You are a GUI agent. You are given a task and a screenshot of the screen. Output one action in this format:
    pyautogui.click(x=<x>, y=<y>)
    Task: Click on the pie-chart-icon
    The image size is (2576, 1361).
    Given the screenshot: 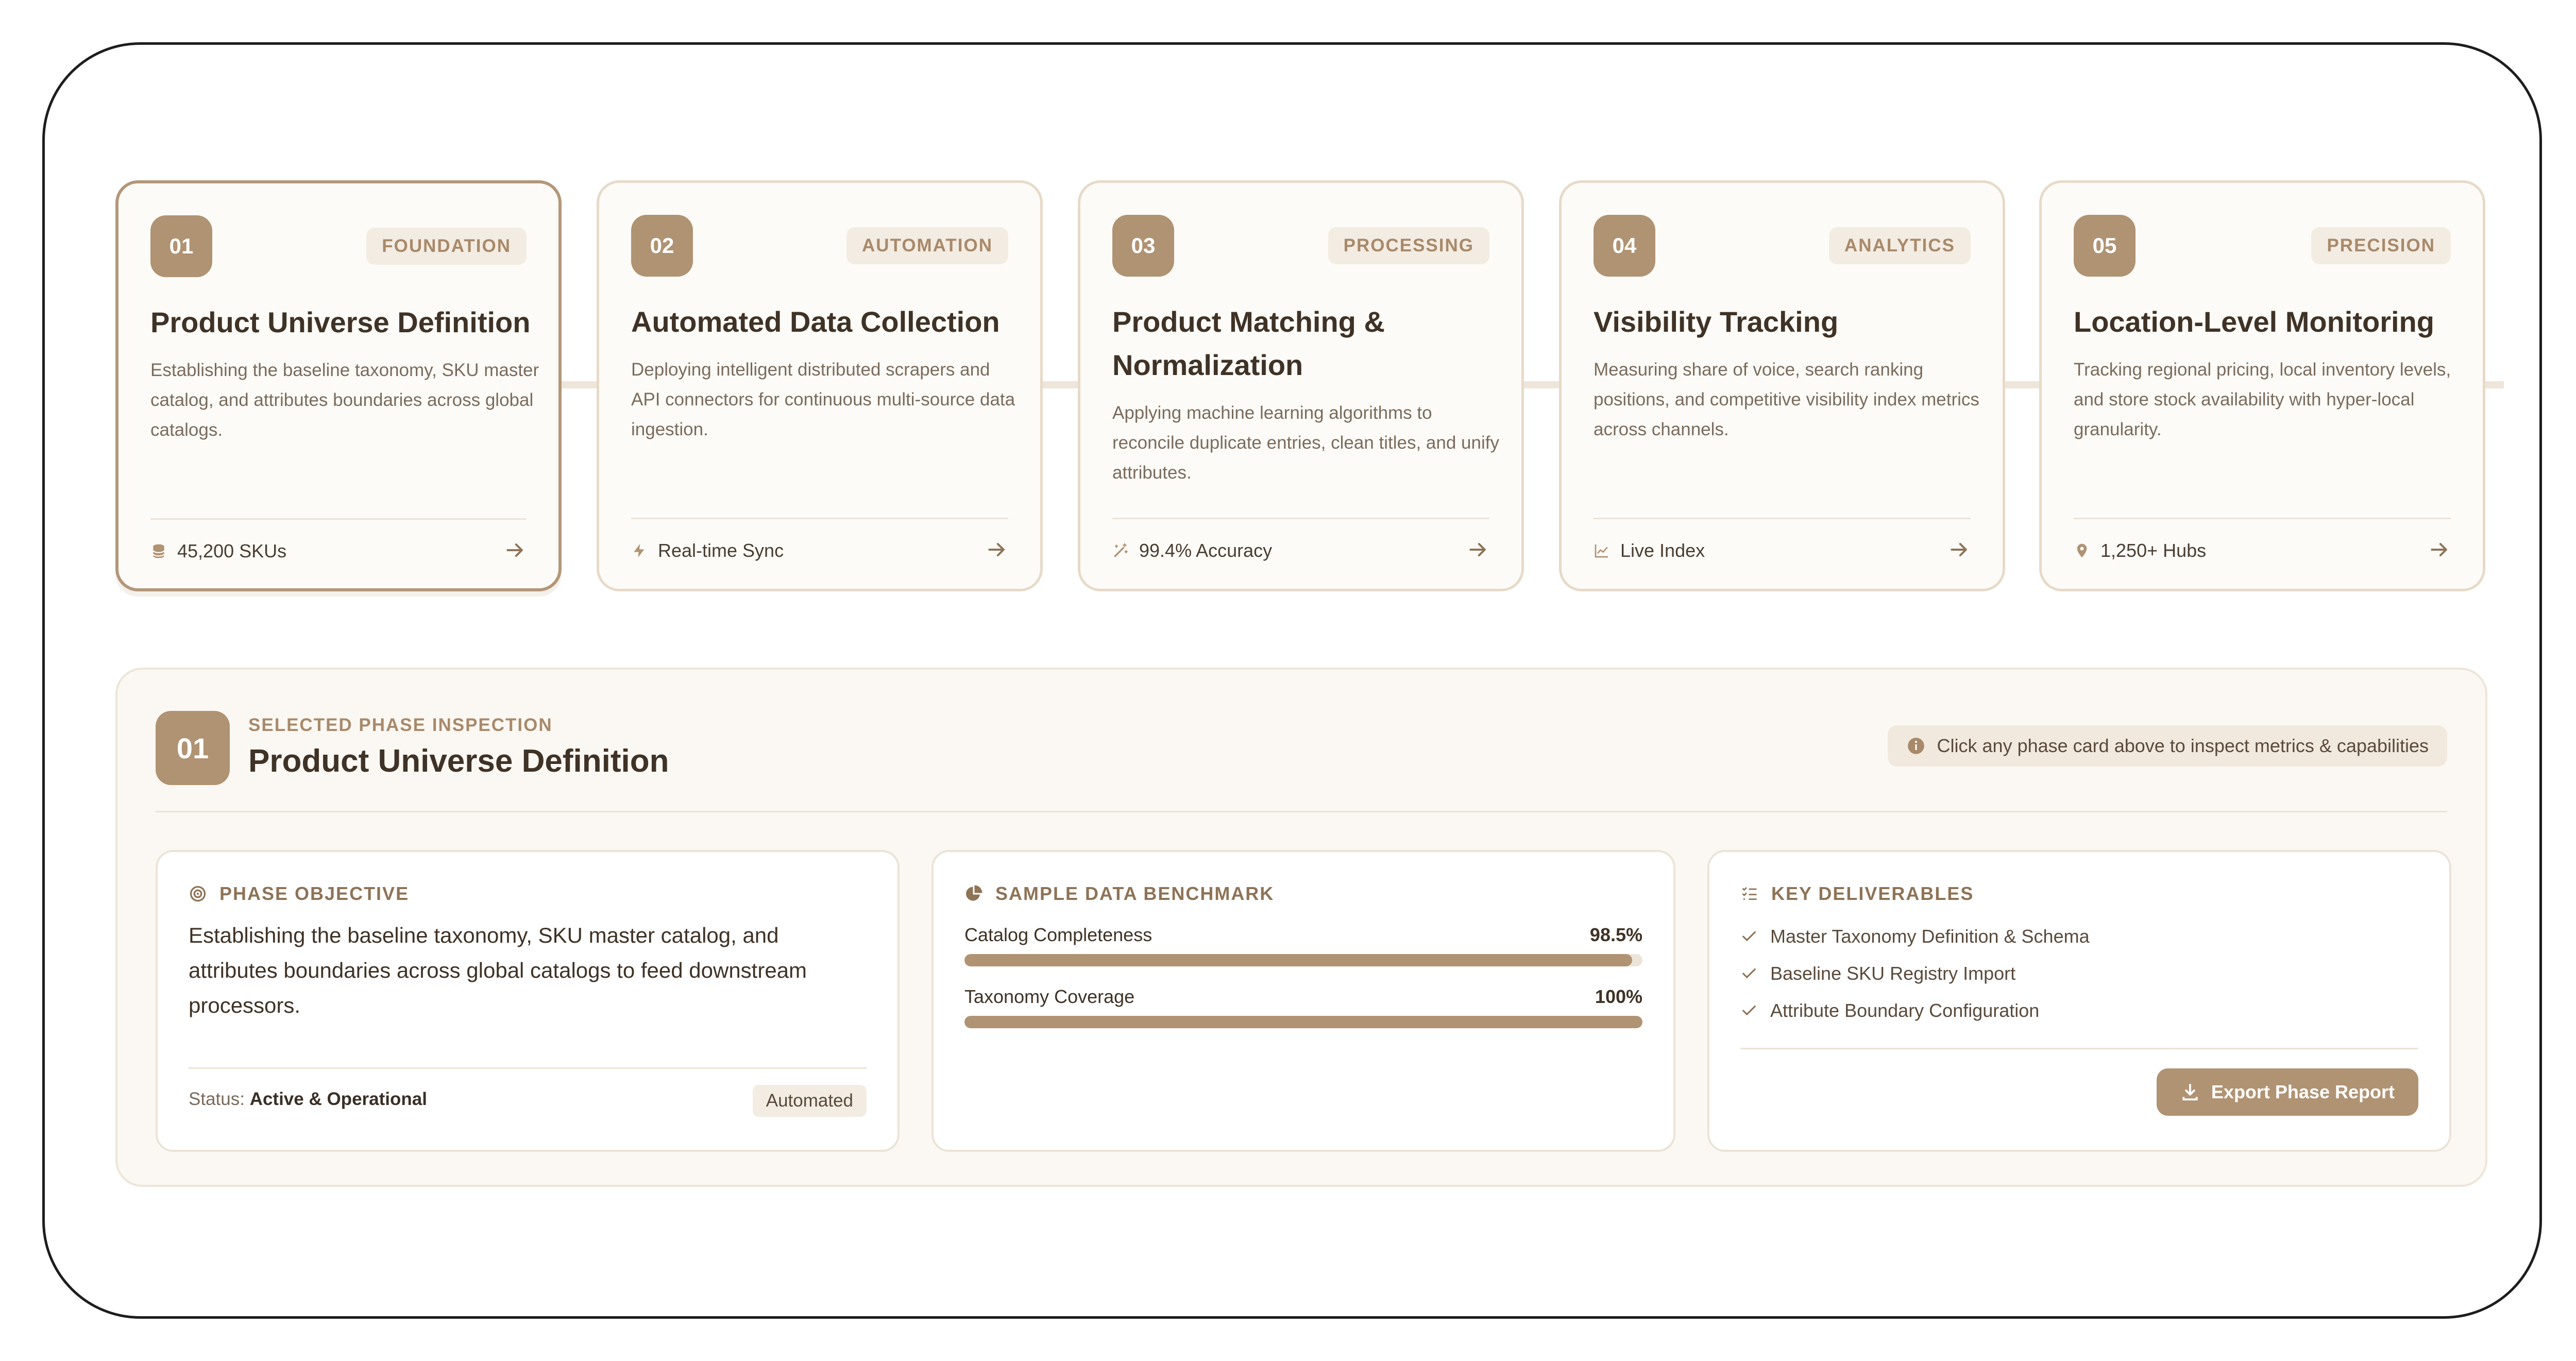 What is the action you would take?
    pyautogui.click(x=974, y=893)
    